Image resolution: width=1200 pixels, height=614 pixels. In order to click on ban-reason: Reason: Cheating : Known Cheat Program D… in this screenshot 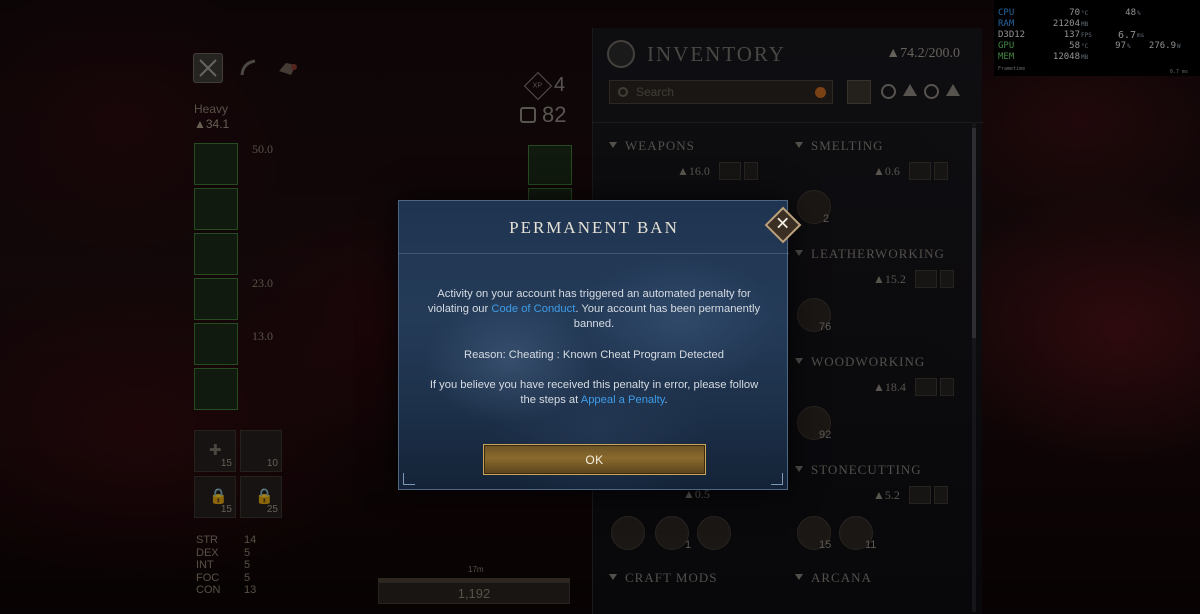, I will do `click(594, 354)`.